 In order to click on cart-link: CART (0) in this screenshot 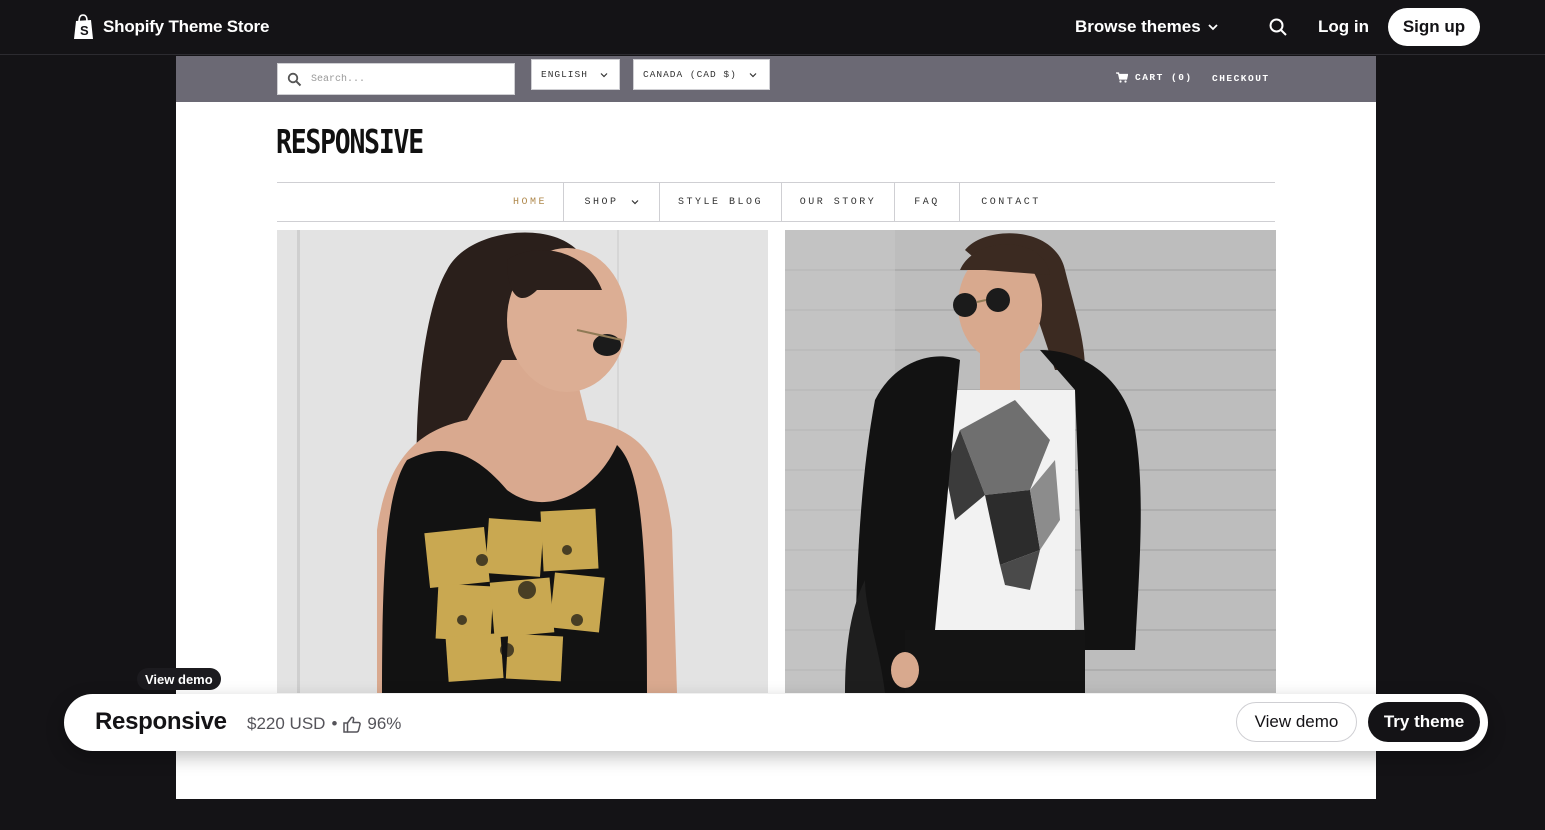, I will do `click(1154, 77)`.